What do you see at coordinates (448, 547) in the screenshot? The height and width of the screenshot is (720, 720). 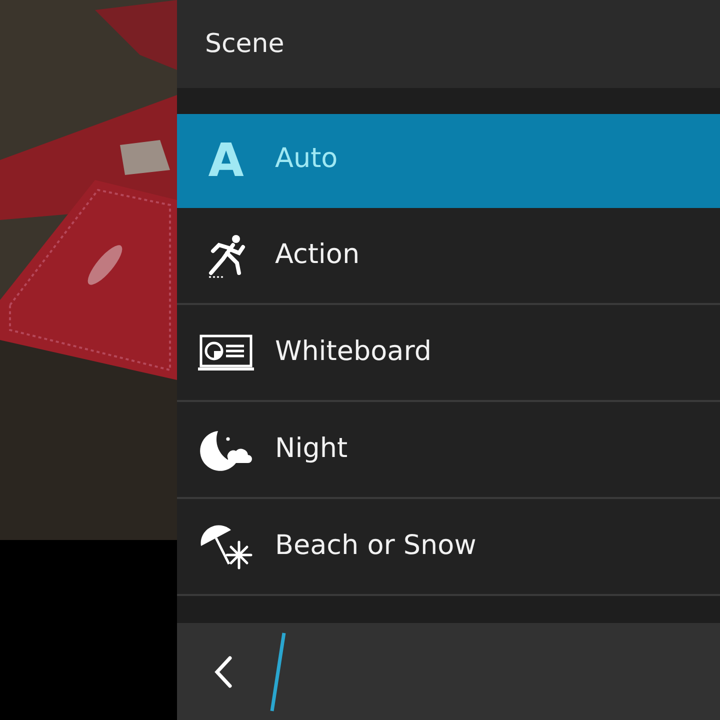 I see `scene-item: Beach or Snow` at bounding box center [448, 547].